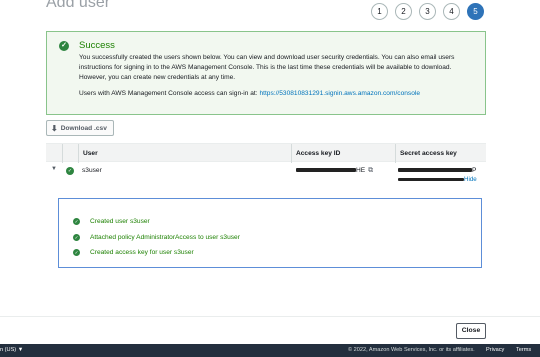  I want to click on access-key-suffix: HE, so click(361, 170).